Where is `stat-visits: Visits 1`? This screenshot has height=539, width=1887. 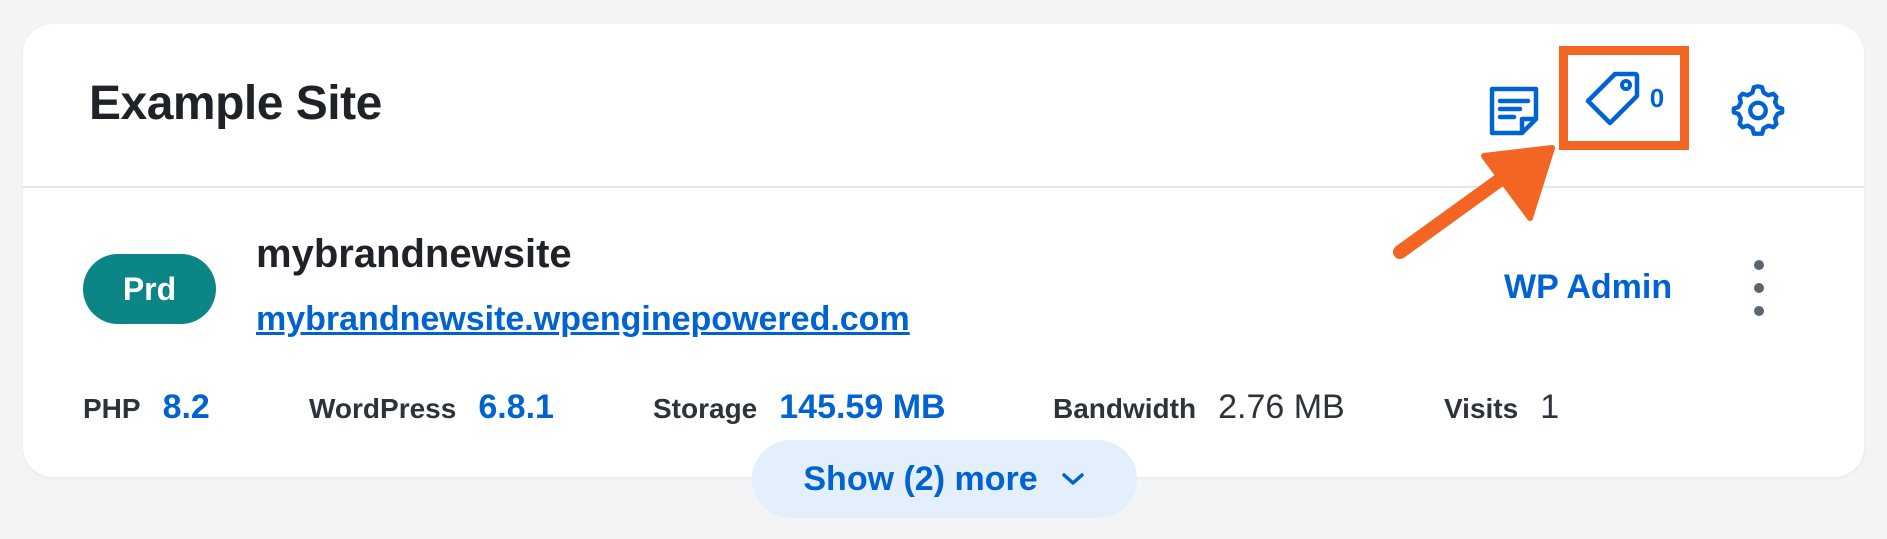 stat-visits: Visits 1 is located at coordinates (1501, 407).